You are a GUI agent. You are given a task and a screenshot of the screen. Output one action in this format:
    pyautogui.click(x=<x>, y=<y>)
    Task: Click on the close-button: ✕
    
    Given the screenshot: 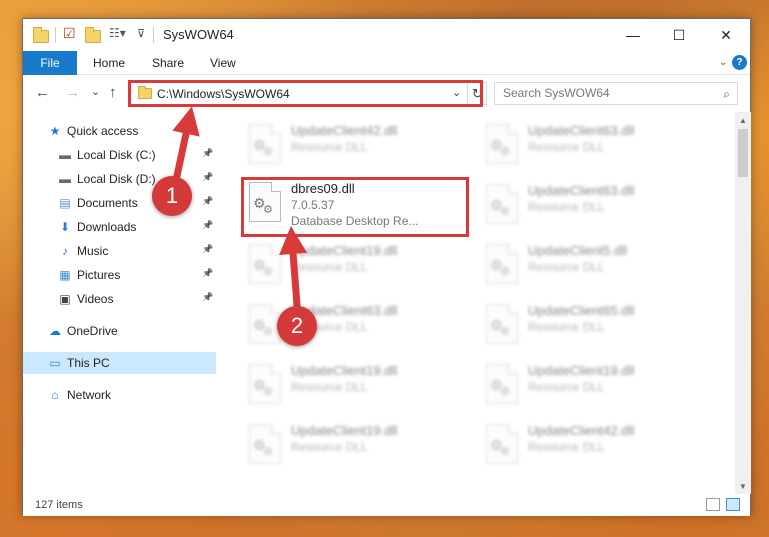 What is the action you would take?
    pyautogui.click(x=726, y=35)
    